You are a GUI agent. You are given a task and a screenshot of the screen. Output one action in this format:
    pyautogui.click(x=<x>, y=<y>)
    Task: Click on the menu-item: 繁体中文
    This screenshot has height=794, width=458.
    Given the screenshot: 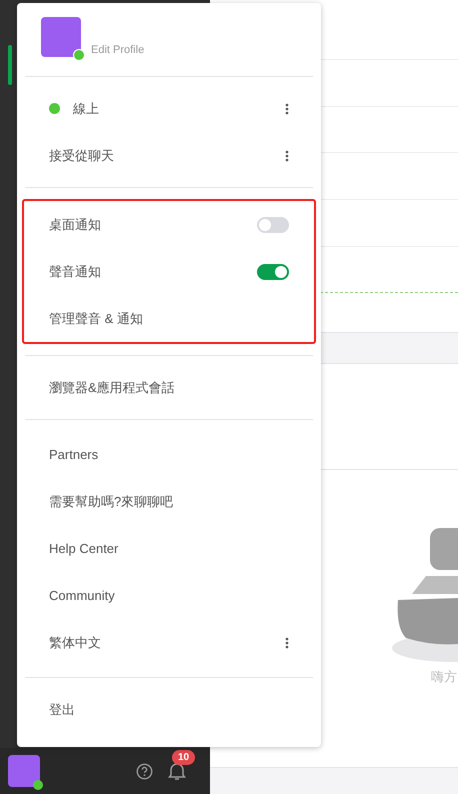 What is the action you would take?
    pyautogui.click(x=167, y=642)
    